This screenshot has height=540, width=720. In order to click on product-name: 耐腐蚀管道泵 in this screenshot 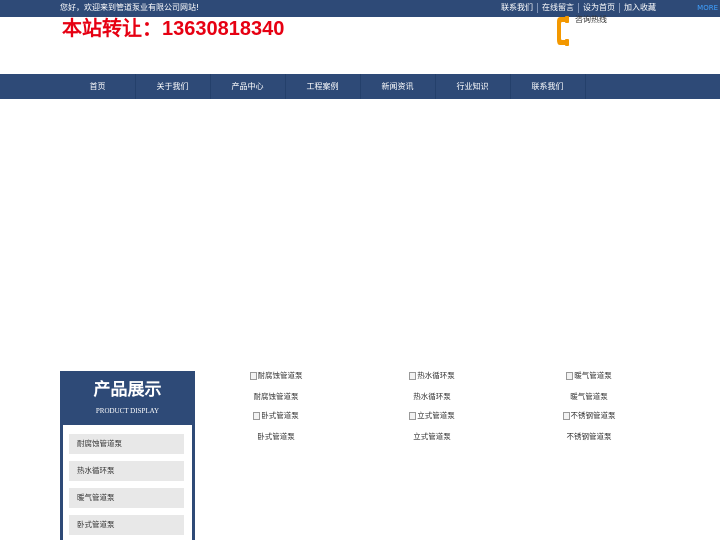, I will do `click(276, 397)`.